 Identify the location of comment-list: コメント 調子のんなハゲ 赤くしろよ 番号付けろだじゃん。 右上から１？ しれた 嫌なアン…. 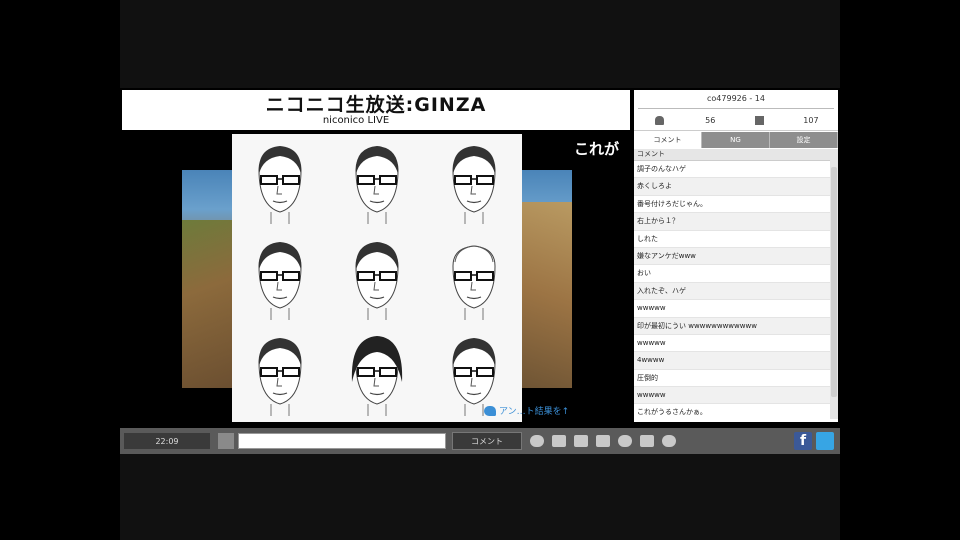
(732, 284).